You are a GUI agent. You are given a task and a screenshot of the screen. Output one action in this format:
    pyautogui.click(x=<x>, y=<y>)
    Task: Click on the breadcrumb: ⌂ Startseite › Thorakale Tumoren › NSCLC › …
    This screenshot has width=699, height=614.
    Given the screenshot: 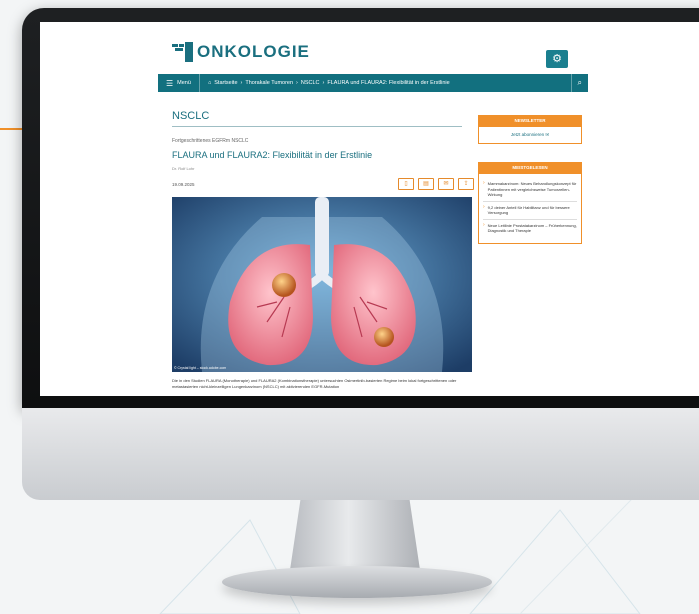 What is the action you would take?
    pyautogui.click(x=328, y=83)
    